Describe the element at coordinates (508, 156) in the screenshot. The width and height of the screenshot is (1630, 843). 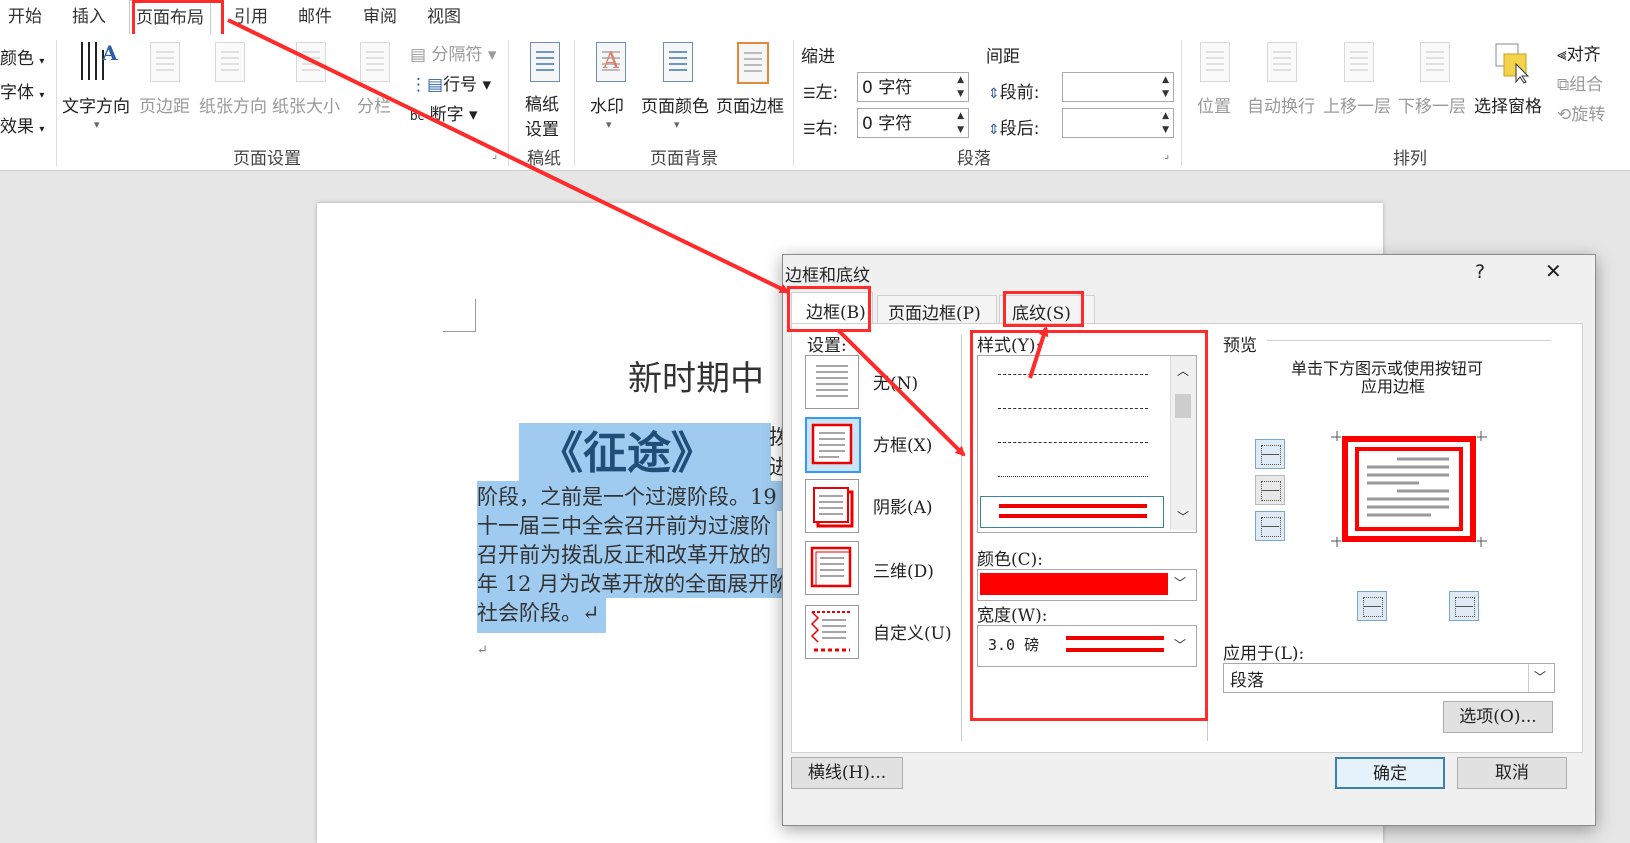
I see `arrow-to-borders-tab` at that location.